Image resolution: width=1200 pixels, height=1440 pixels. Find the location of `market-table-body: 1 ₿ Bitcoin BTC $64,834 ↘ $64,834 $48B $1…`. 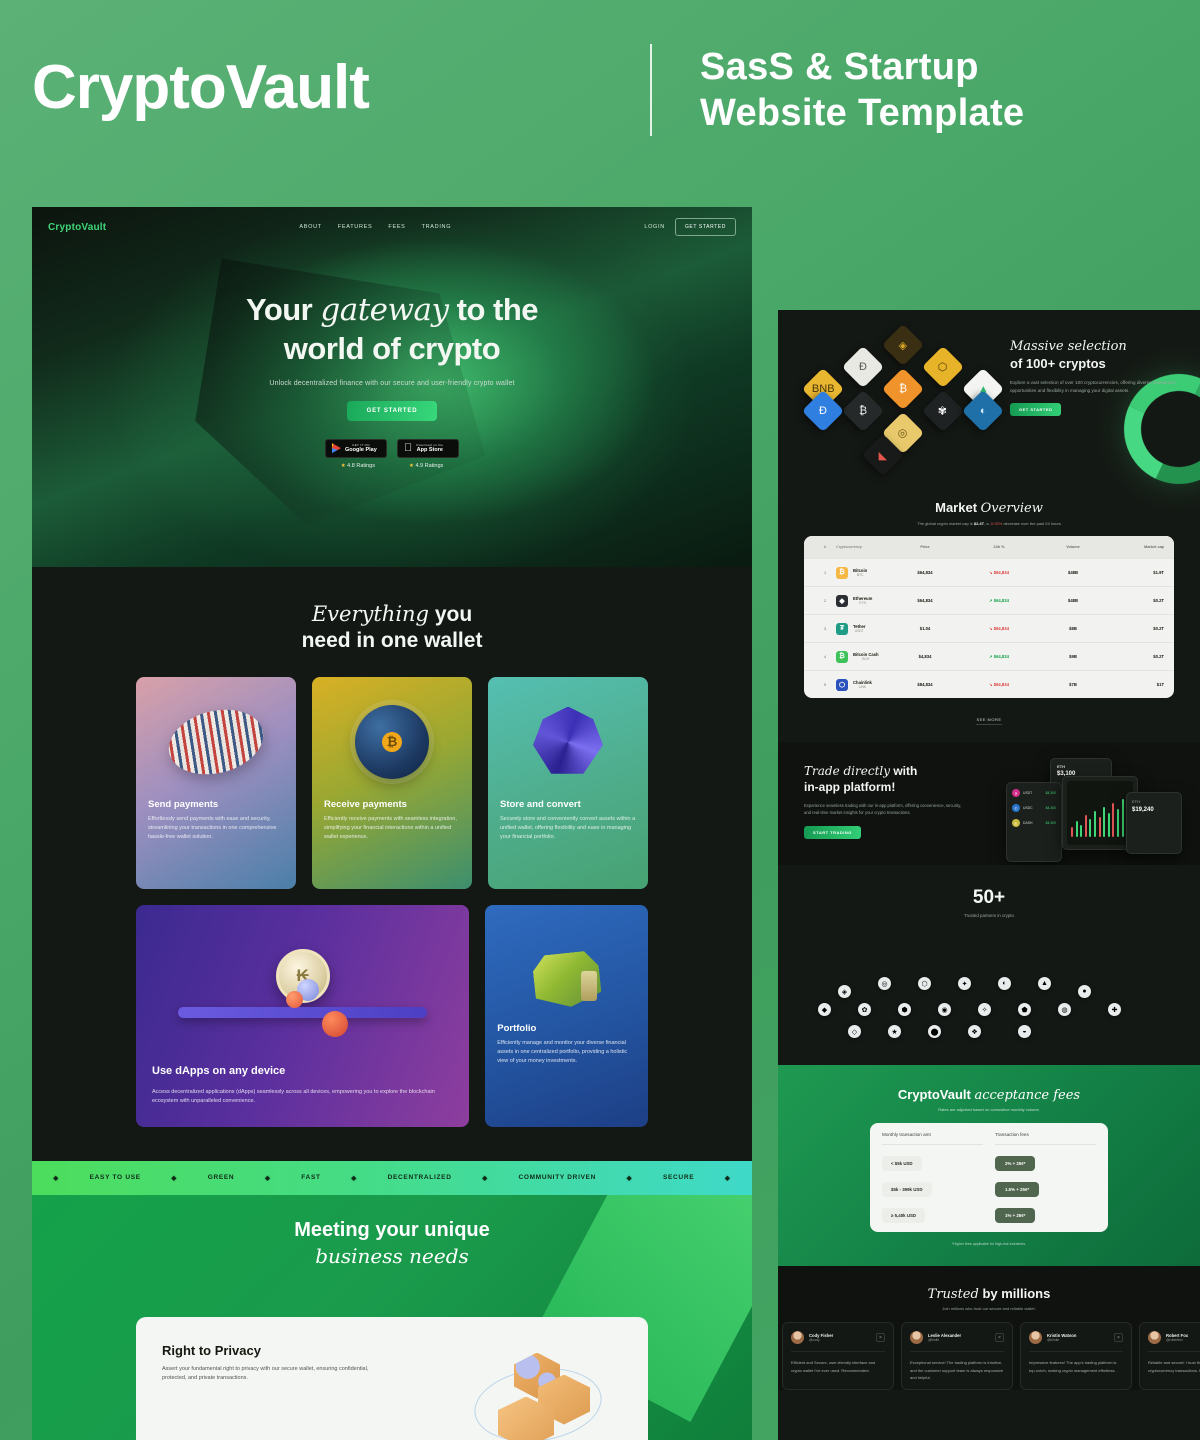

market-table-body: 1 ₿ Bitcoin BTC $64,834 ↘ $64,834 $48B $1… is located at coordinates (989, 628).